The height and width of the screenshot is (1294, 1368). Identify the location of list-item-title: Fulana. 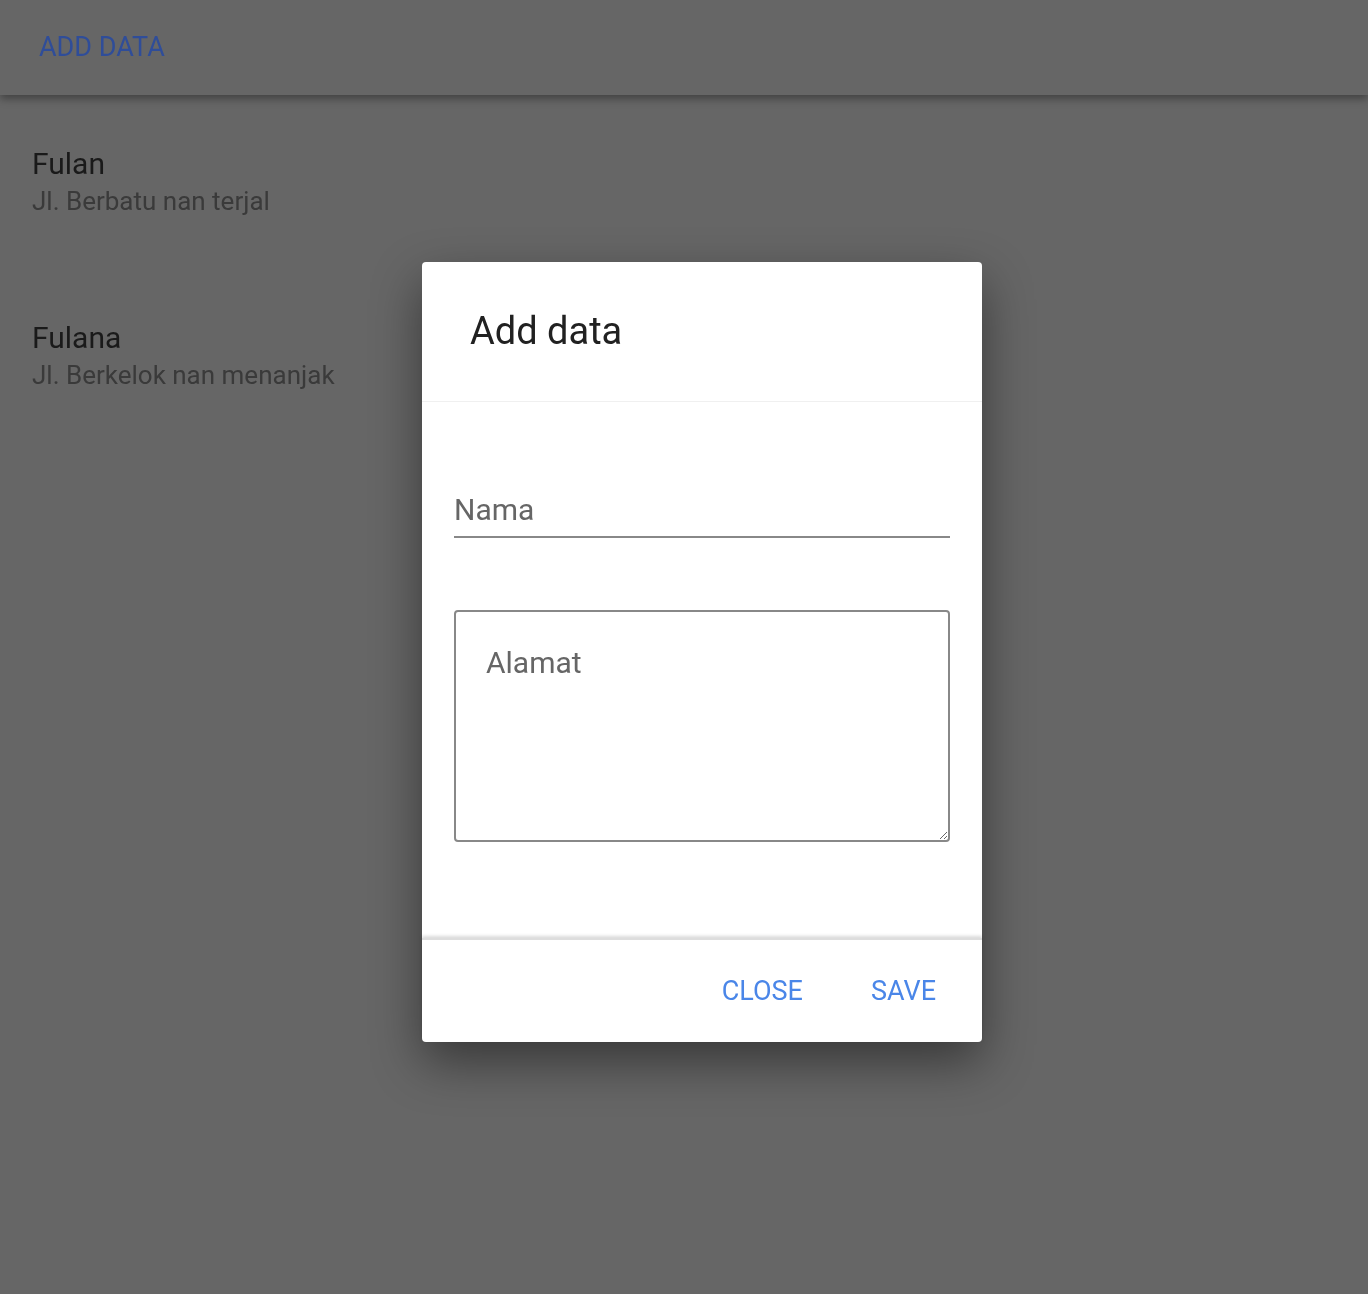
(77, 338).